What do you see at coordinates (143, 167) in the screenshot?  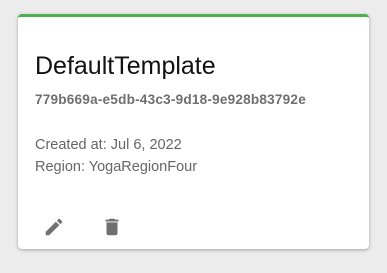 I see `region-value: YogaRegionFour` at bounding box center [143, 167].